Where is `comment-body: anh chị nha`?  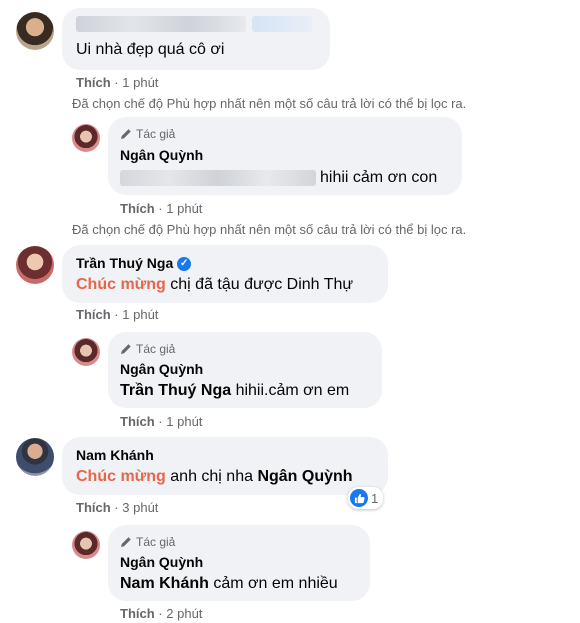 comment-body: anh chị nha is located at coordinates (211, 476).